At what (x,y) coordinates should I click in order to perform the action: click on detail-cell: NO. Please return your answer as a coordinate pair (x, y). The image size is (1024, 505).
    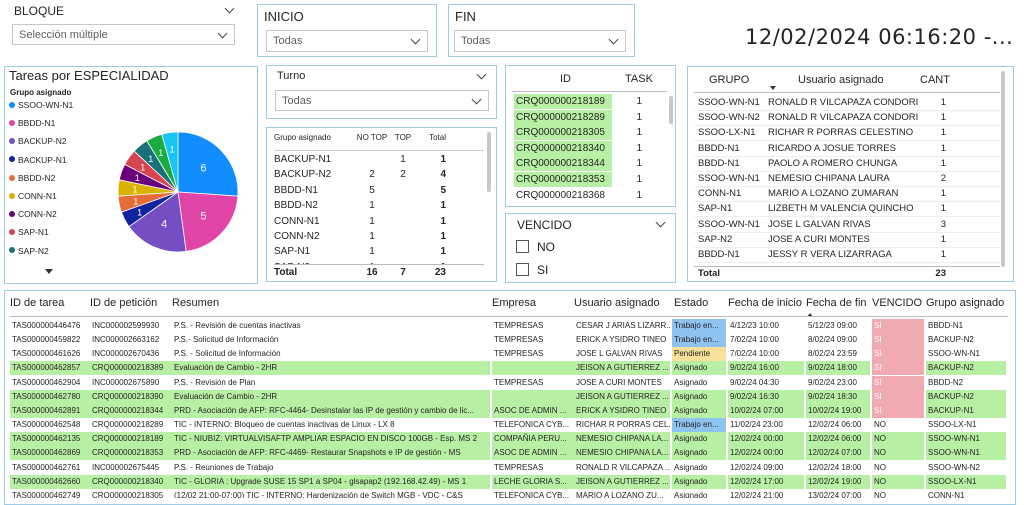
    Looking at the image, I should click on (880, 494).